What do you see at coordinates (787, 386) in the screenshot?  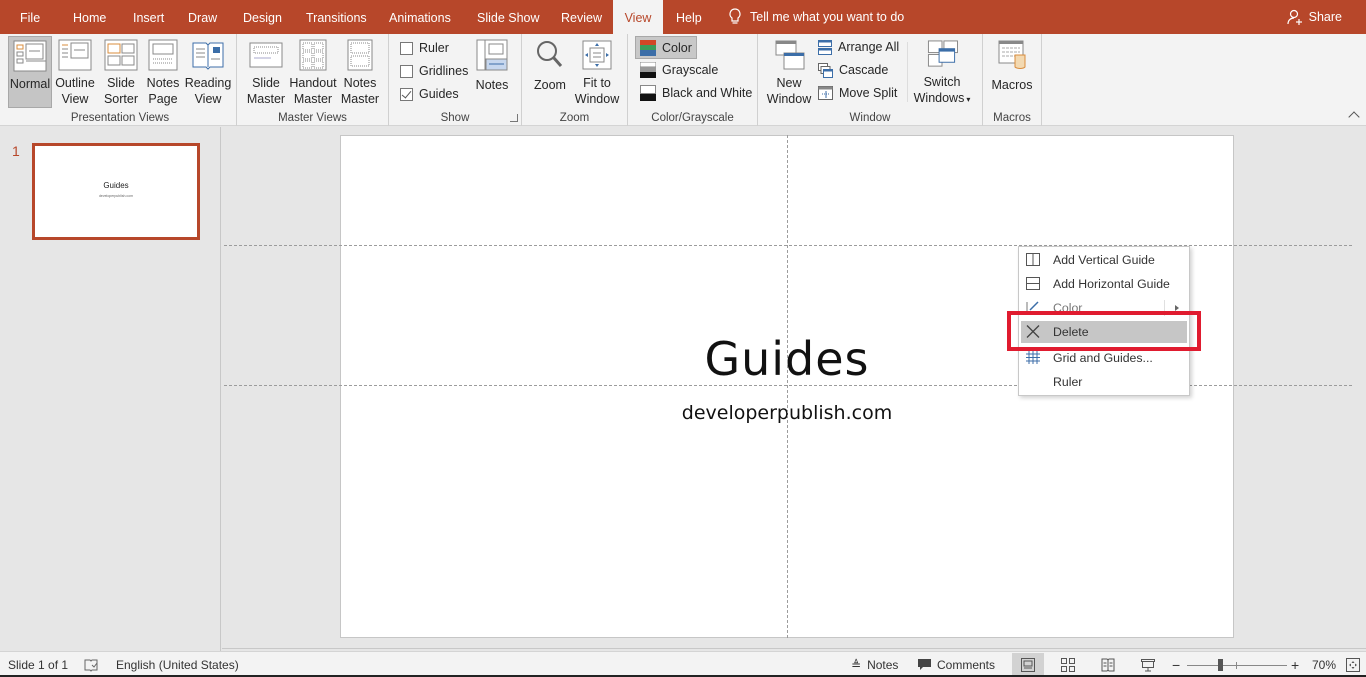 I see `vertical-guide` at bounding box center [787, 386].